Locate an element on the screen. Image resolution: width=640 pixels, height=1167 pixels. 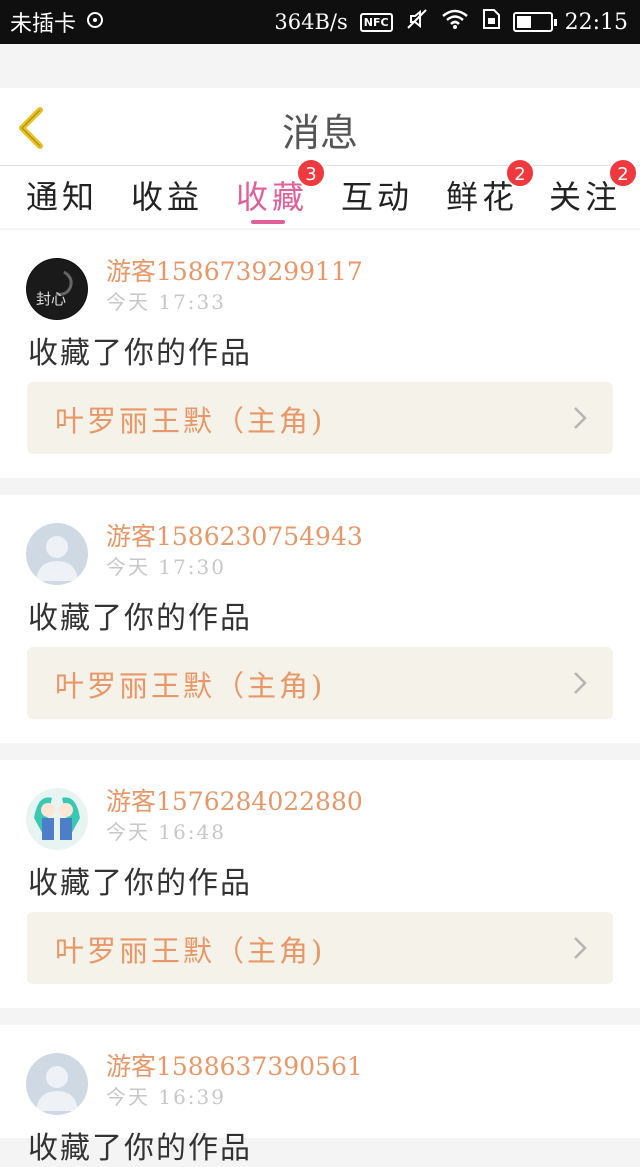
header-bar: 消息 is located at coordinates (320, 127).